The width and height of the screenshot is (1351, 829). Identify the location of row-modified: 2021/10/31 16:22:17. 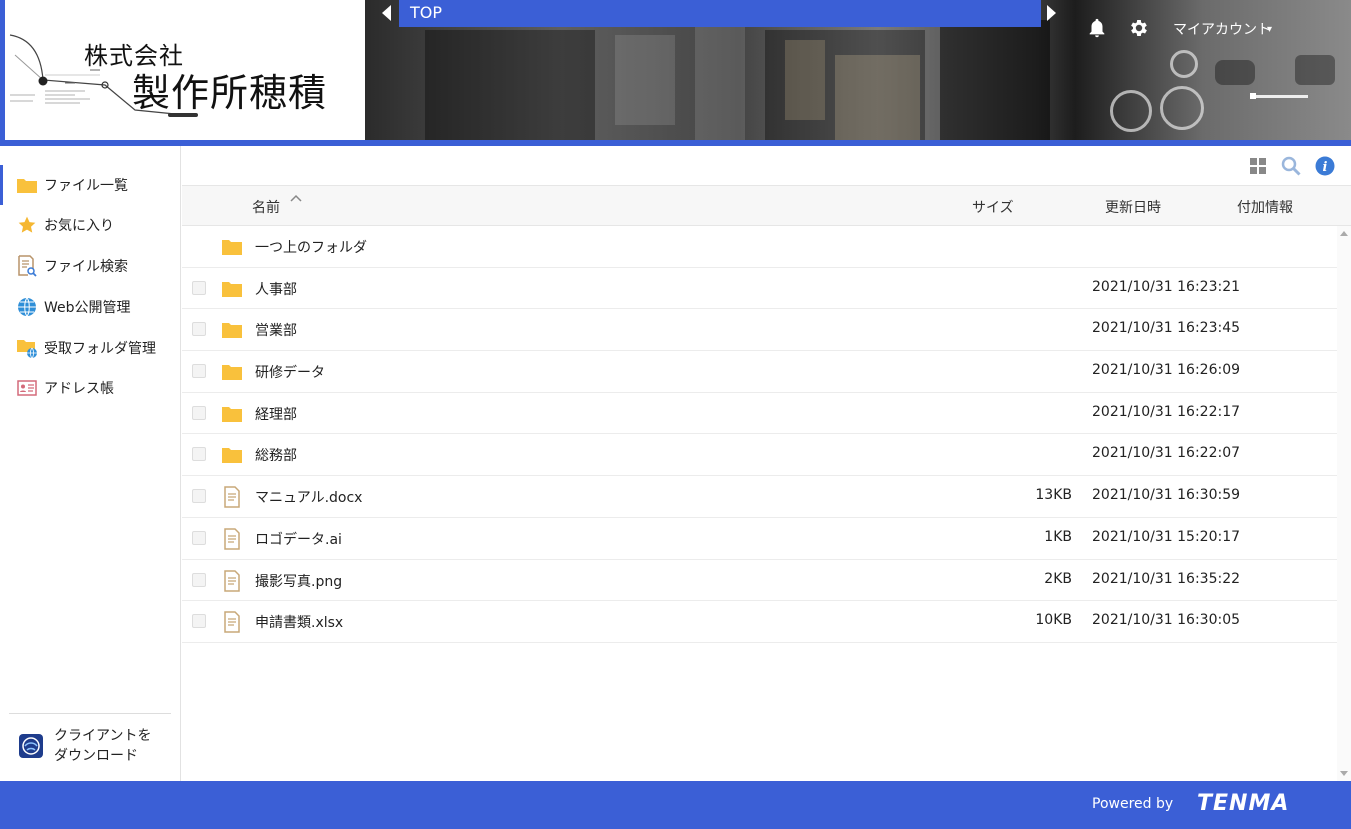
(1166, 411).